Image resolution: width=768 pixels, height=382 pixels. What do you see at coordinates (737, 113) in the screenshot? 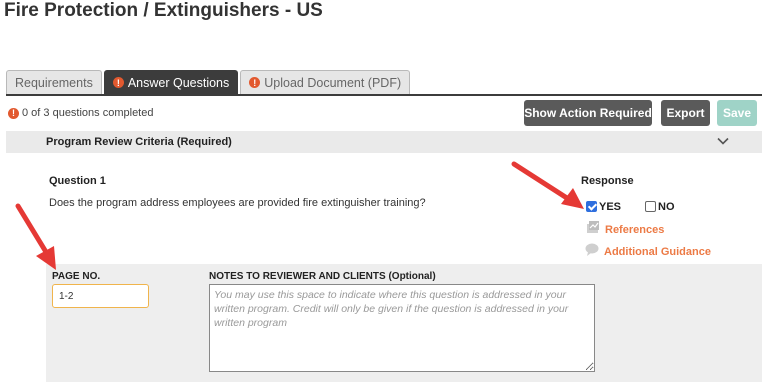
I see `save-button: Save` at bounding box center [737, 113].